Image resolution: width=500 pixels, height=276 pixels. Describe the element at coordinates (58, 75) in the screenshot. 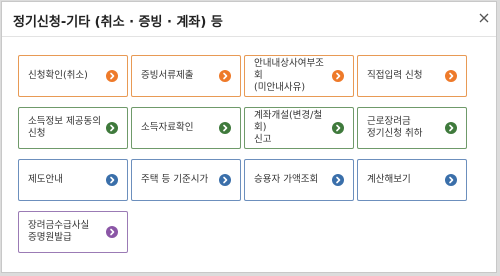

I see `button-label: 신청확인(취소)` at that location.